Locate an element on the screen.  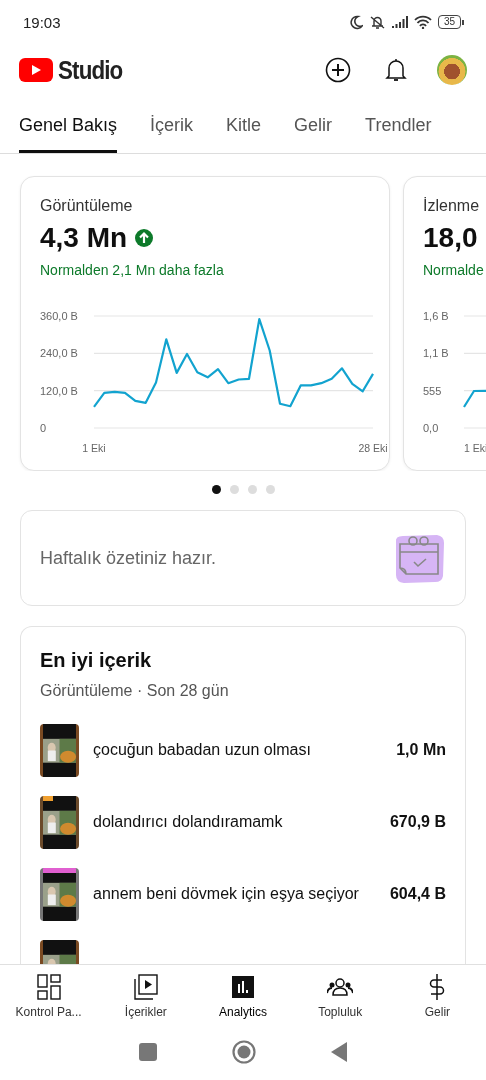
play-logo-icon is located at coordinates (36, 70).